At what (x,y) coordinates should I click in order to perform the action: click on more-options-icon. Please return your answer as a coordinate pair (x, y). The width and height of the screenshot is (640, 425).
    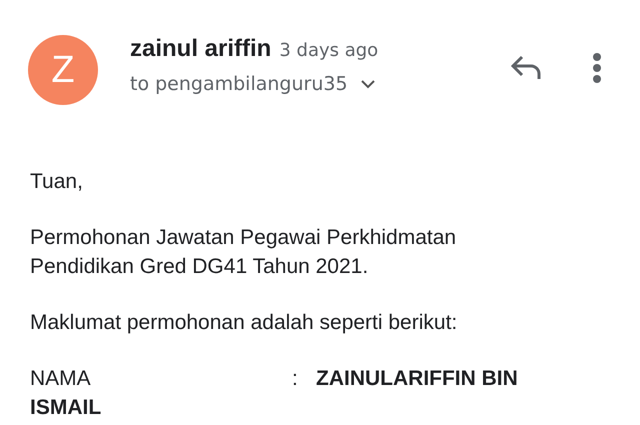
    Looking at the image, I should click on (597, 68).